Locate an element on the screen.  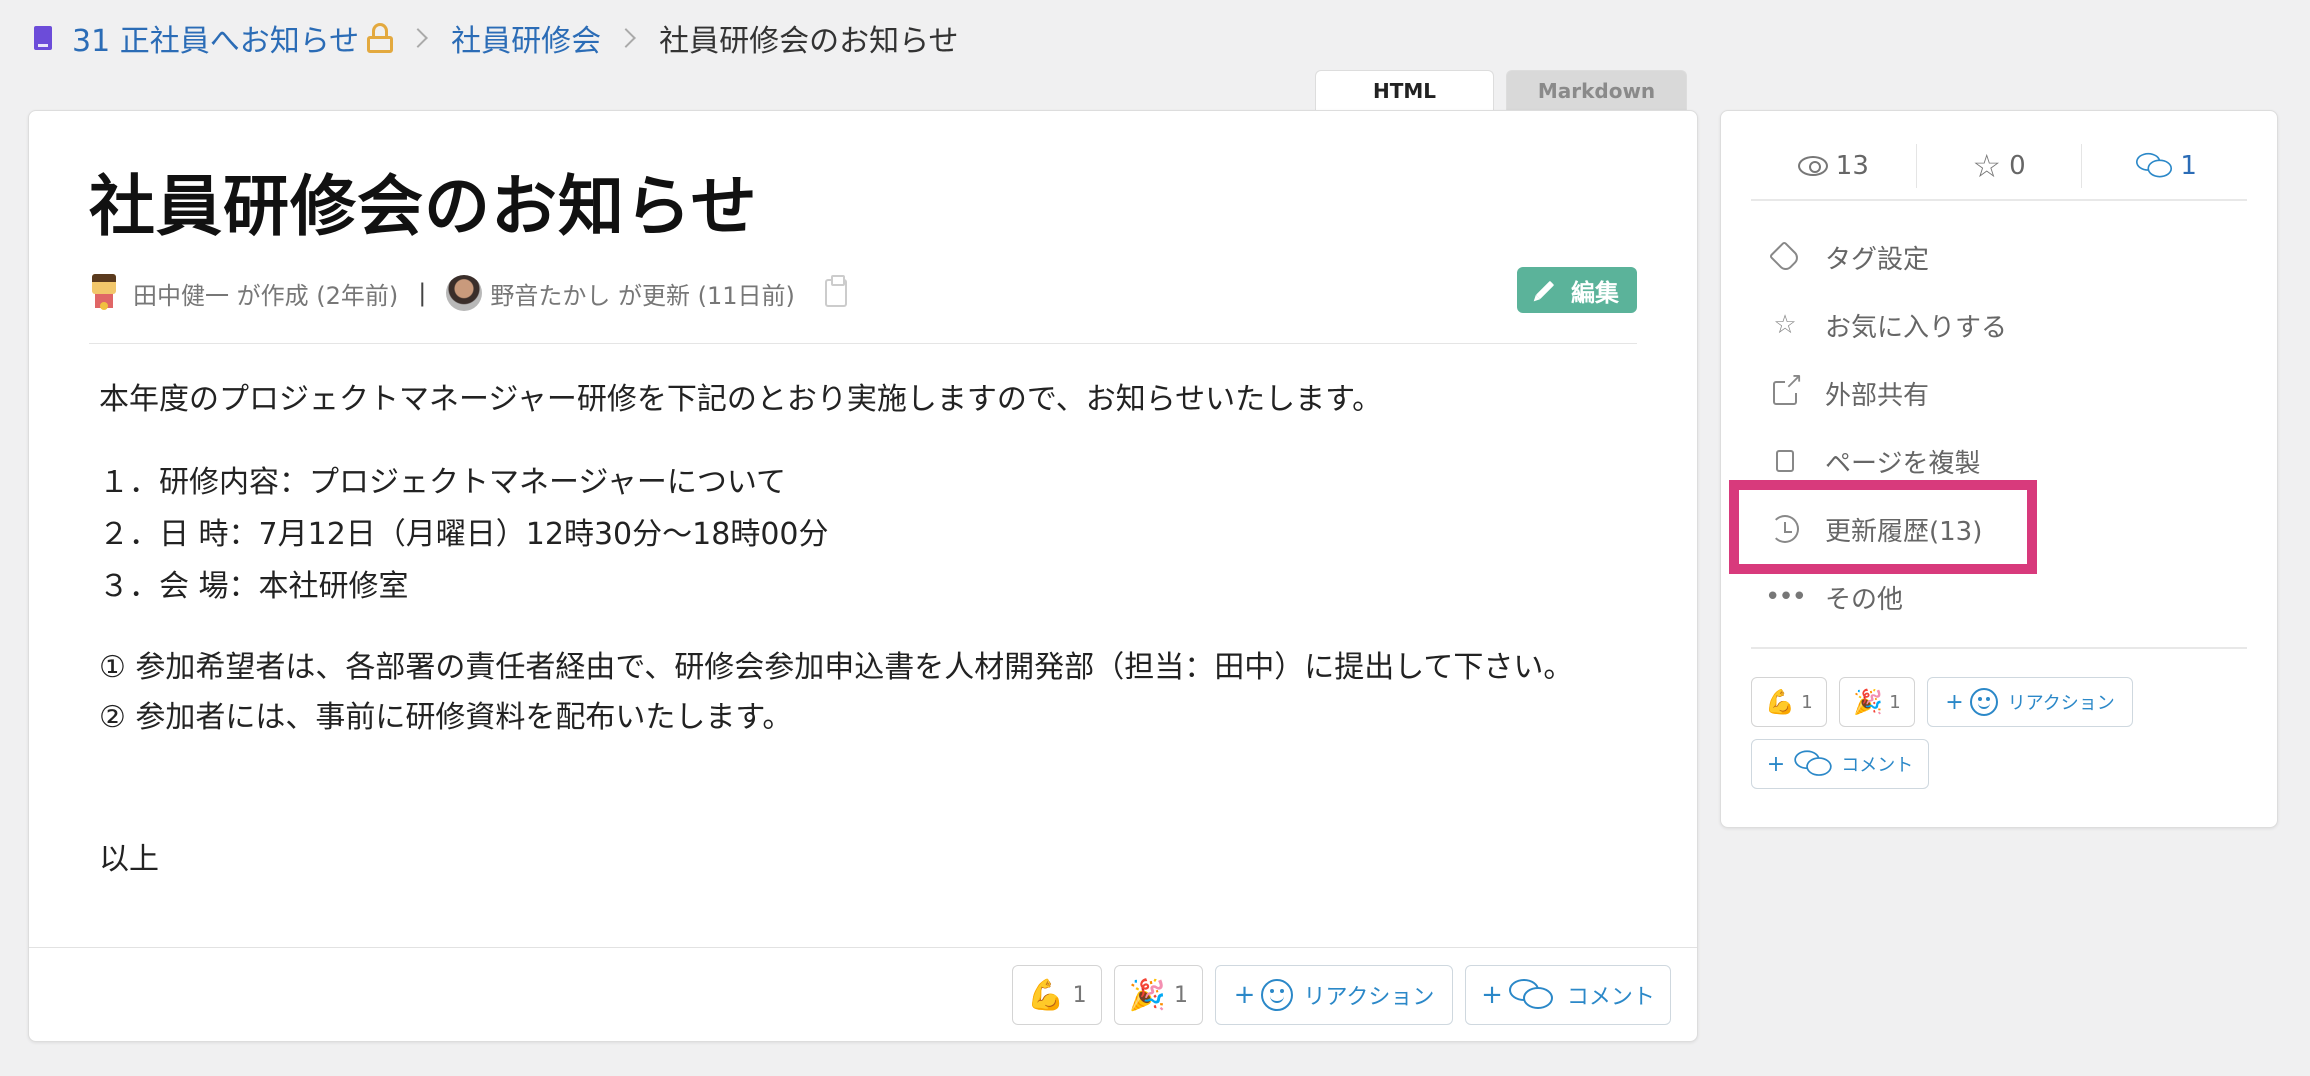
menu-item-label: タグ設定 is located at coordinates (1877, 259).